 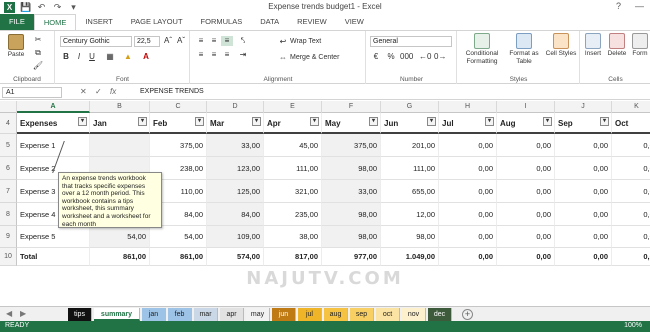 I want to click on font-color-icon: A, so click(x=146, y=57).